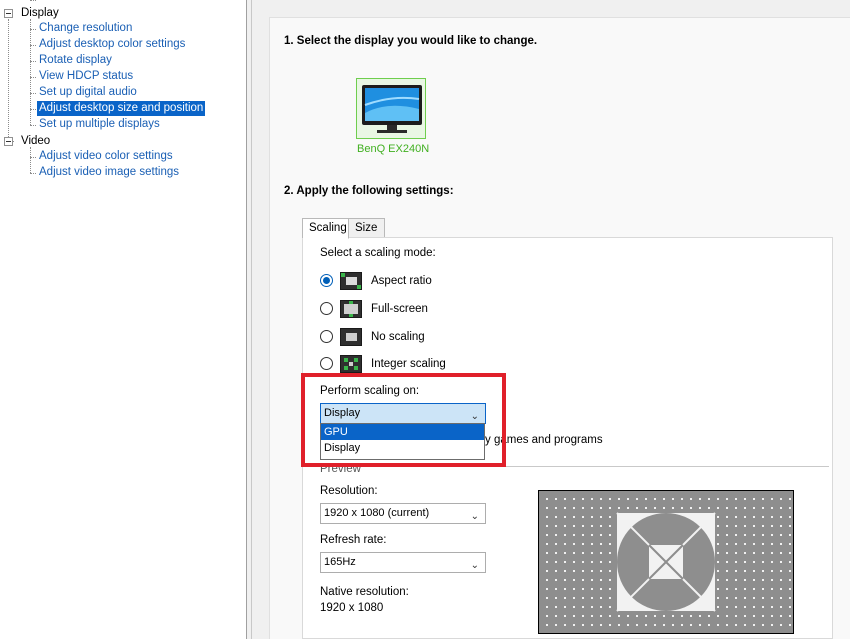  What do you see at coordinates (351, 337) in the screenshot?
I see `no-scaling-icon` at bounding box center [351, 337].